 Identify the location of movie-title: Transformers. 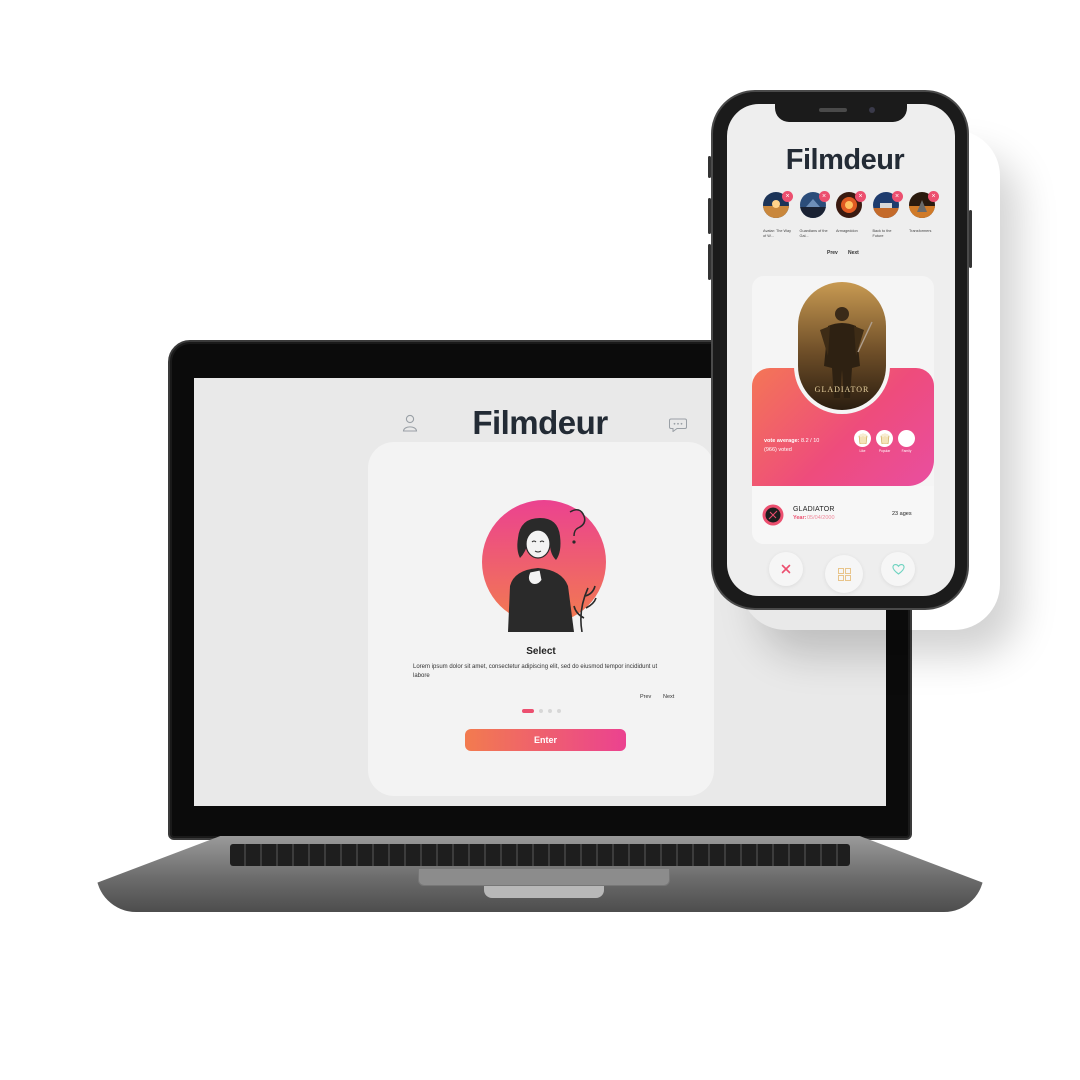
(920, 231).